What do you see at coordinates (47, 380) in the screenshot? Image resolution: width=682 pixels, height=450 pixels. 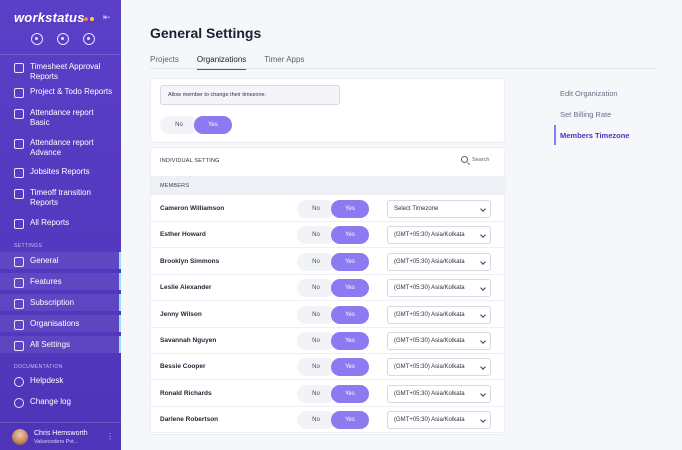 I see `sidebar-item-label: Helpdesk` at bounding box center [47, 380].